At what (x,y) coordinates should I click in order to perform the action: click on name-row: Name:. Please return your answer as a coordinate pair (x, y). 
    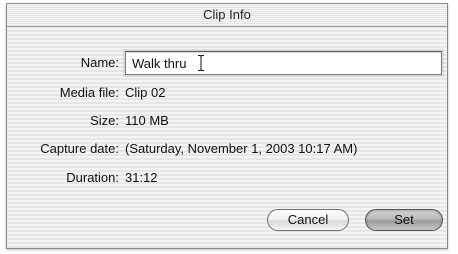
    Looking at the image, I should click on (227, 63).